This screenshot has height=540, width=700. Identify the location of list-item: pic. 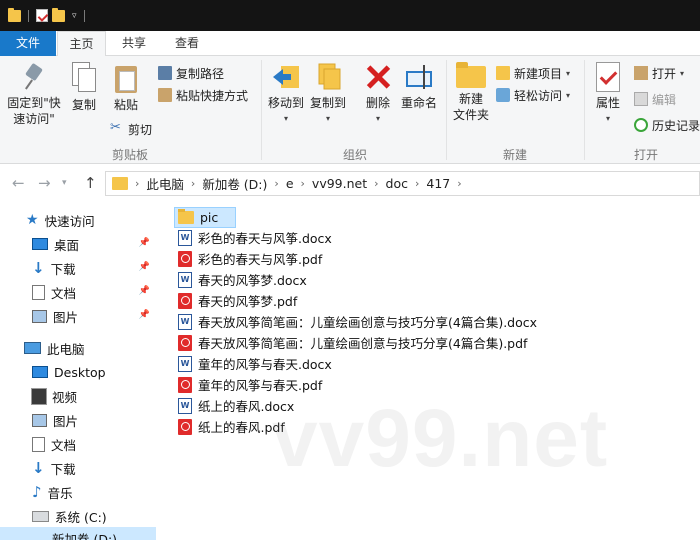
(205, 217).